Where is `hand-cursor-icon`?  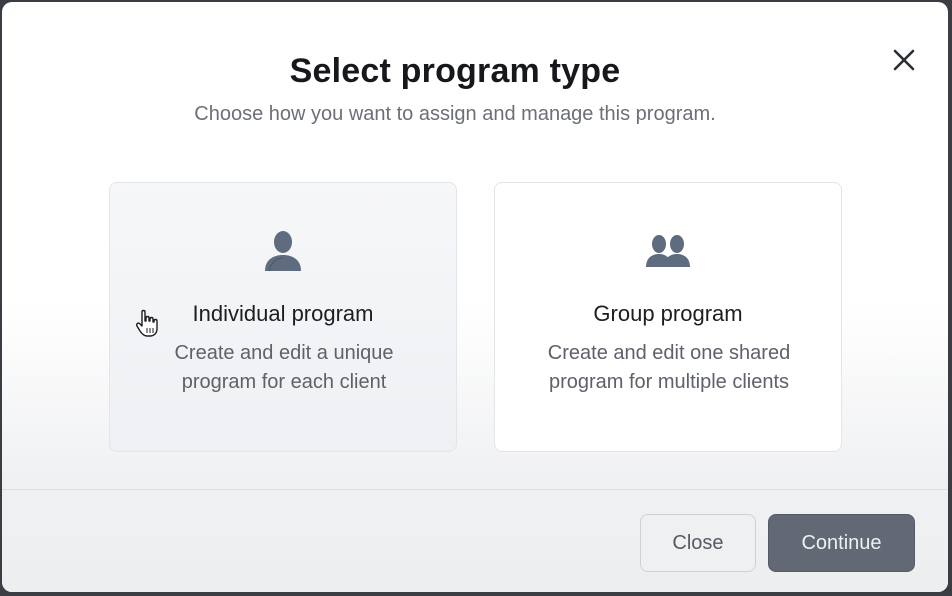 hand-cursor-icon is located at coordinates (148, 323).